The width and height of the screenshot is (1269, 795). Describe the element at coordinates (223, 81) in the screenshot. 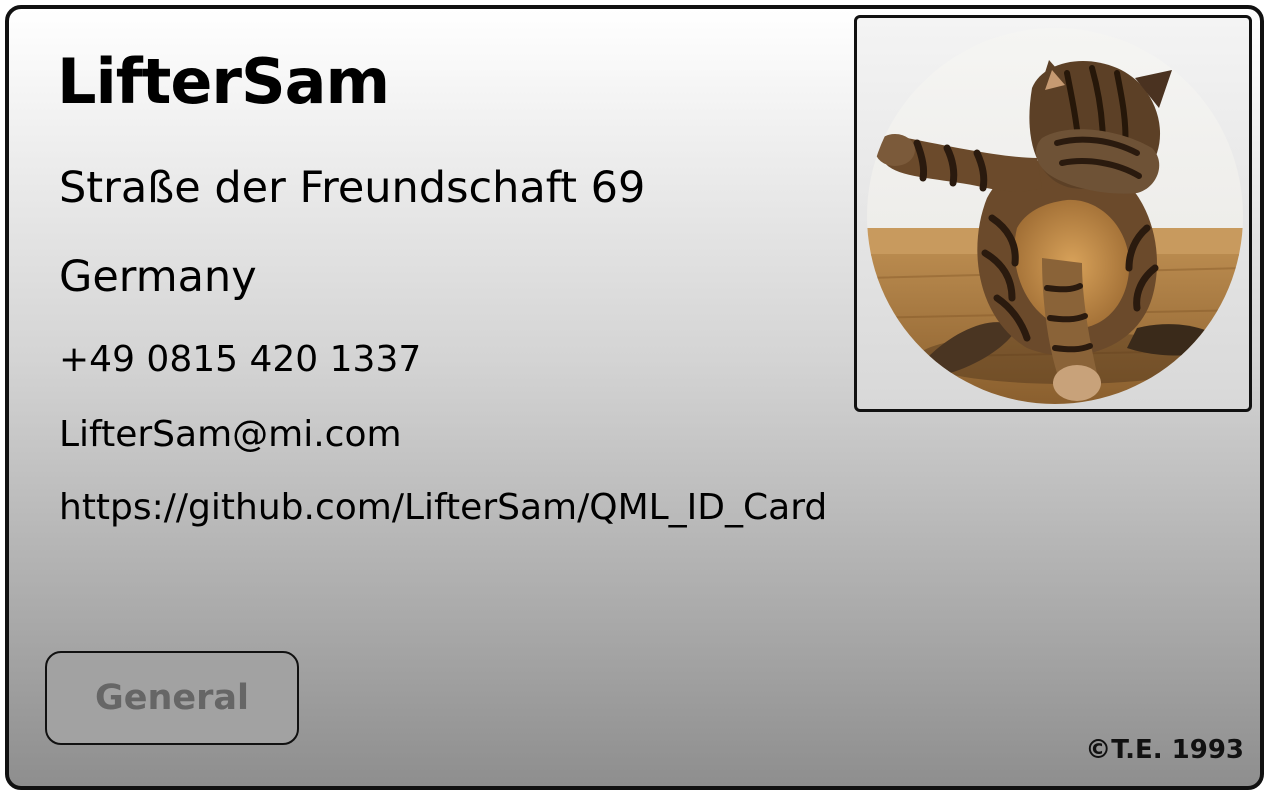

I see `card-name: LifterSam` at that location.